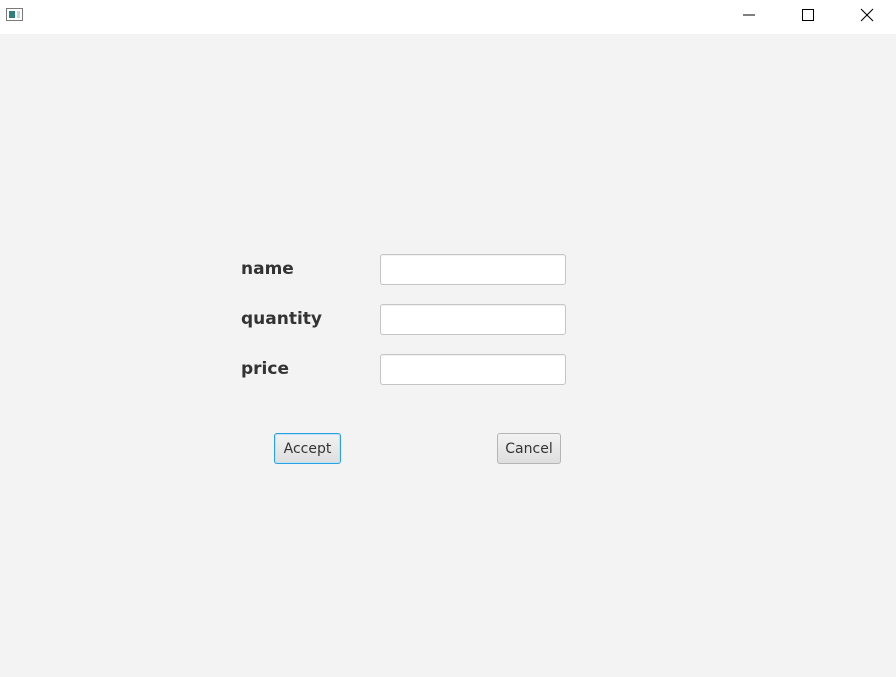 The height and width of the screenshot is (677, 896). I want to click on price-label: price, so click(265, 369).